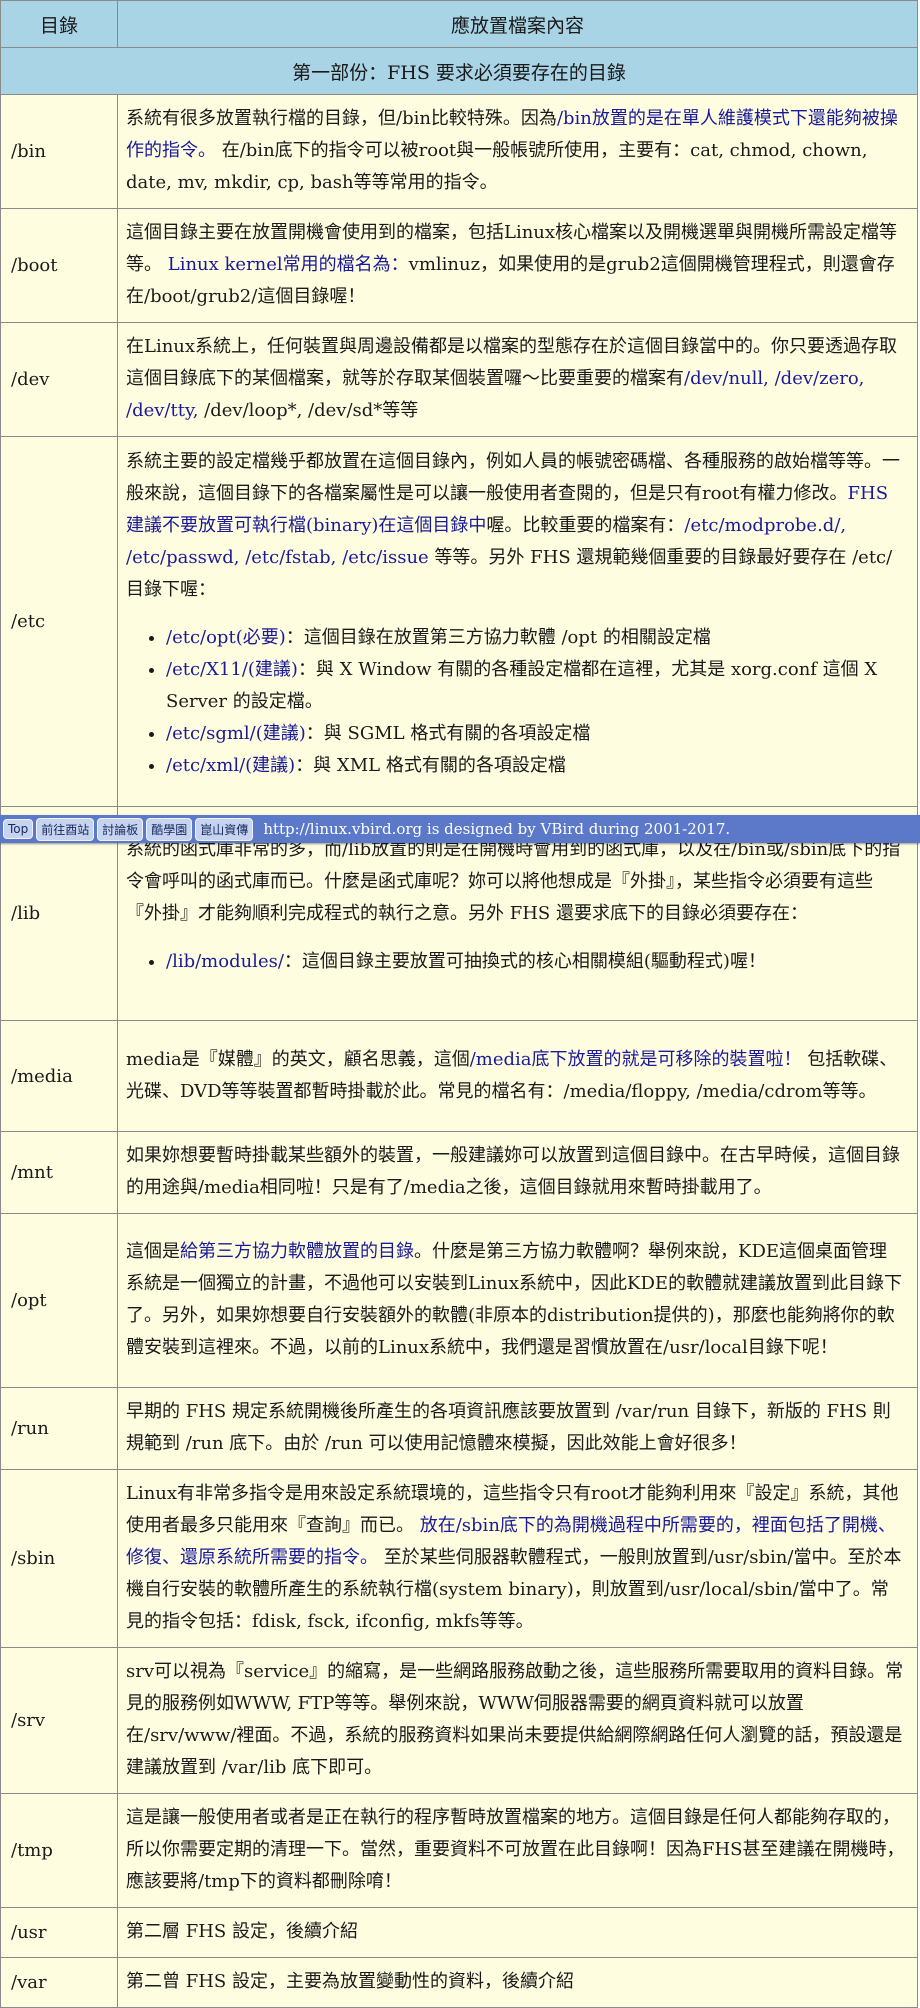  What do you see at coordinates (59, 151) in the screenshot?
I see `directory-name: /bin` at bounding box center [59, 151].